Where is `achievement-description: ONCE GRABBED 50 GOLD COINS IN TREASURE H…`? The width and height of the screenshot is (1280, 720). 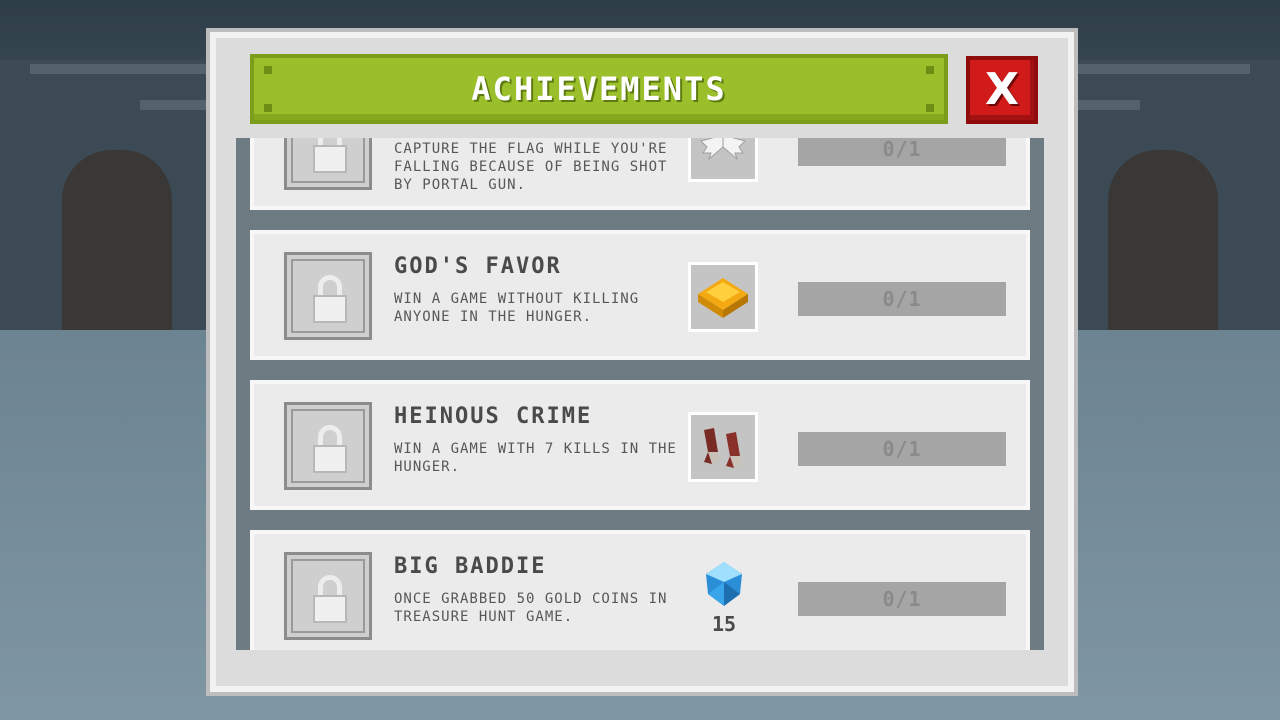 achievement-description: ONCE GRABBED 50 GOLD COINS IN TREASURE H… is located at coordinates (531, 608).